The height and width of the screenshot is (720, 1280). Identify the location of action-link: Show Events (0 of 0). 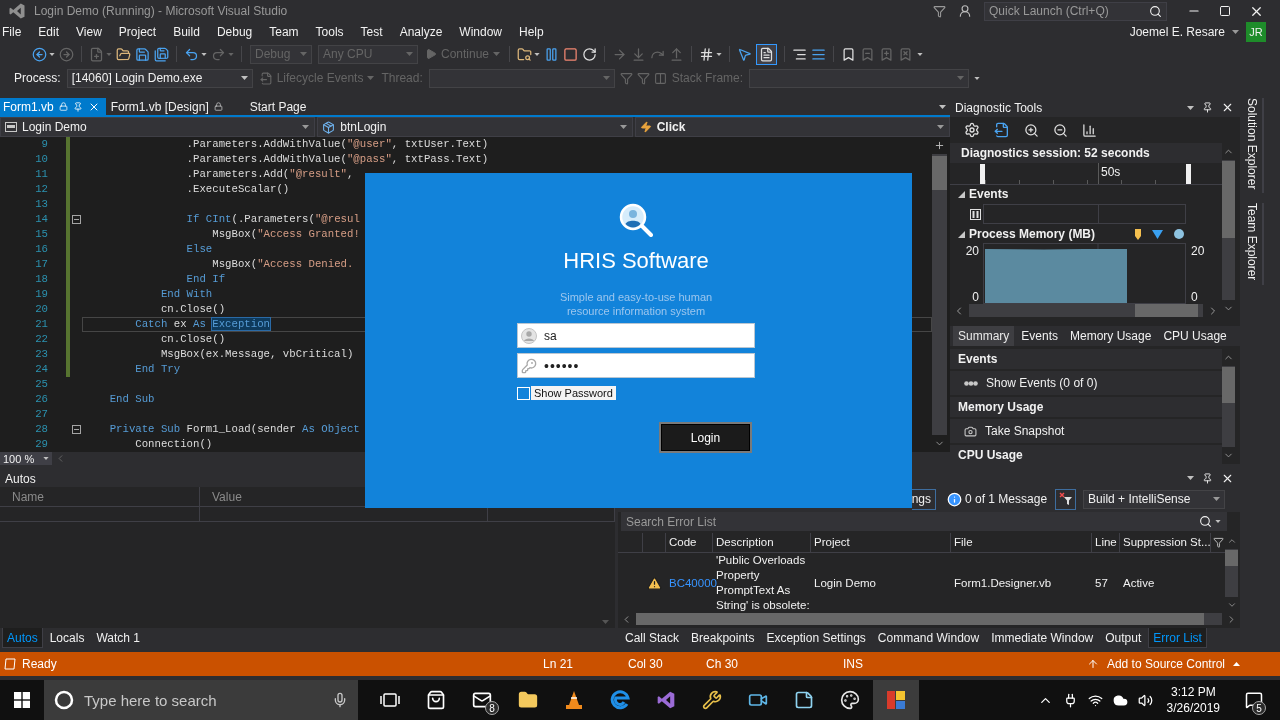
(1086, 383).